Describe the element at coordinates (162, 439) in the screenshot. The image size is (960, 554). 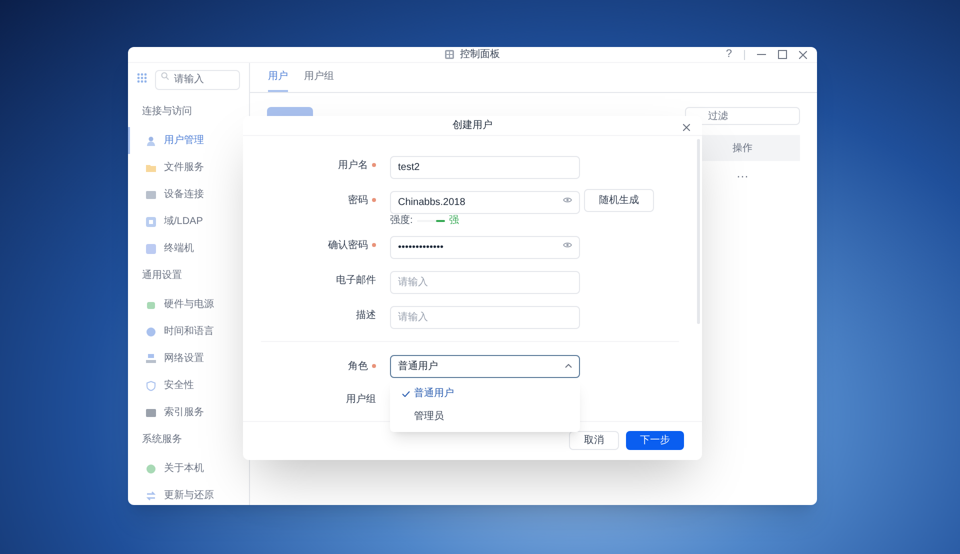
I see `section-title: 系统服务` at that location.